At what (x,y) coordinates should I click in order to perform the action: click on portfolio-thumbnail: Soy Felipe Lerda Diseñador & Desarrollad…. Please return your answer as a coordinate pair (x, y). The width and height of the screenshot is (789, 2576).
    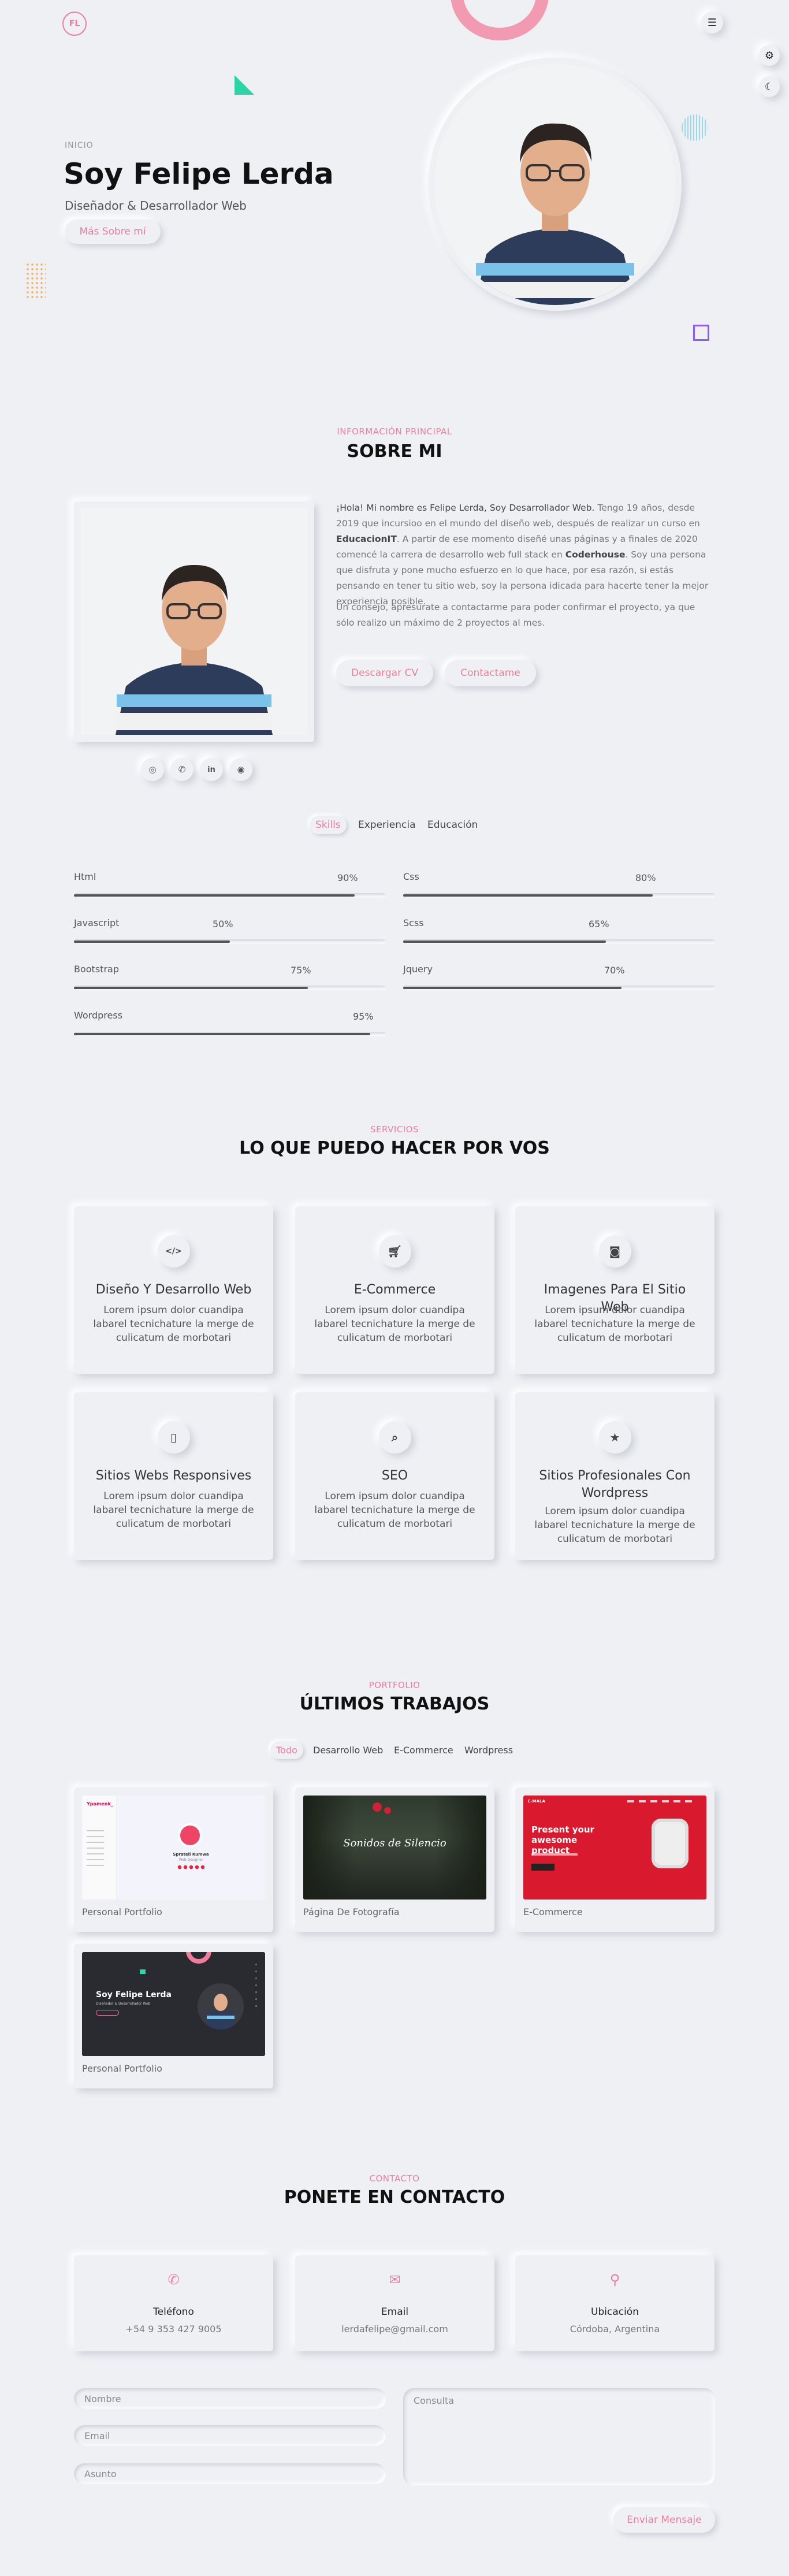
    Looking at the image, I should click on (174, 2004).